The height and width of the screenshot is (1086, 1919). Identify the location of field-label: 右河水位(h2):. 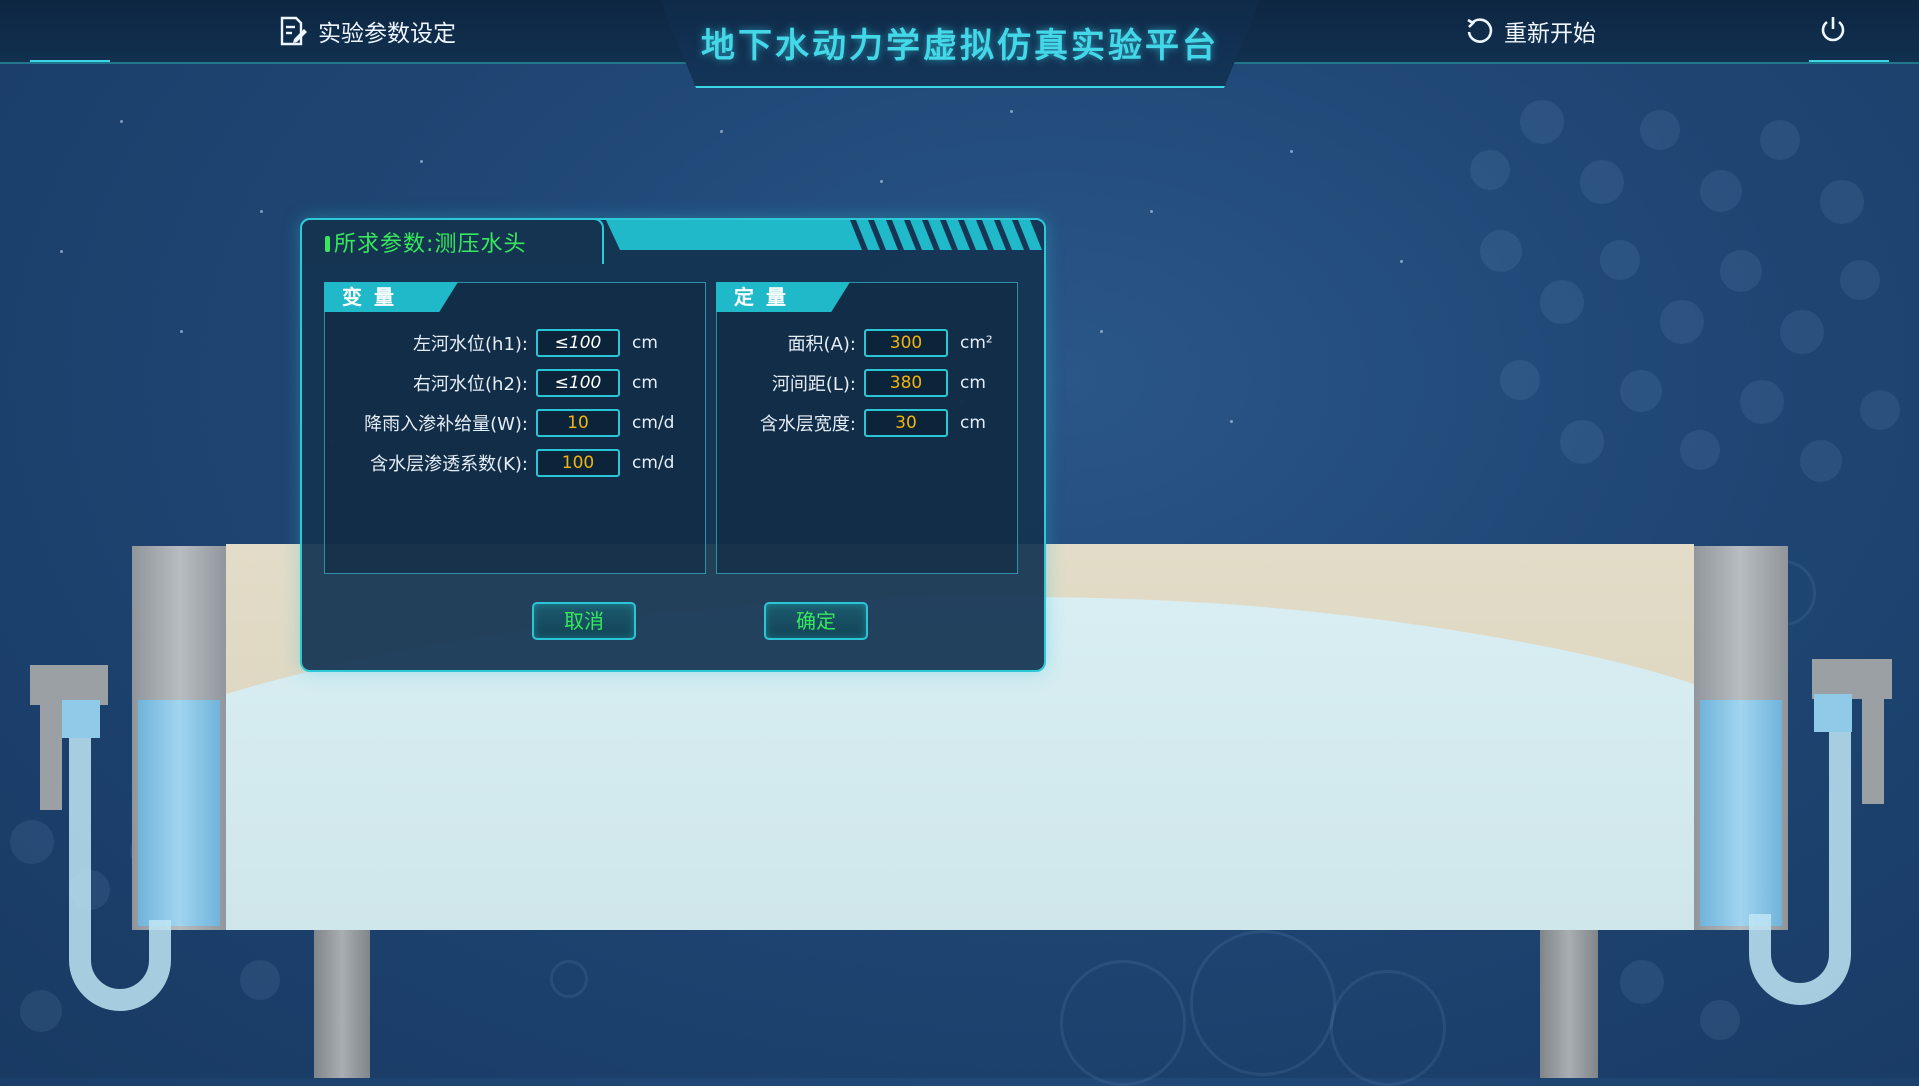
(470, 384).